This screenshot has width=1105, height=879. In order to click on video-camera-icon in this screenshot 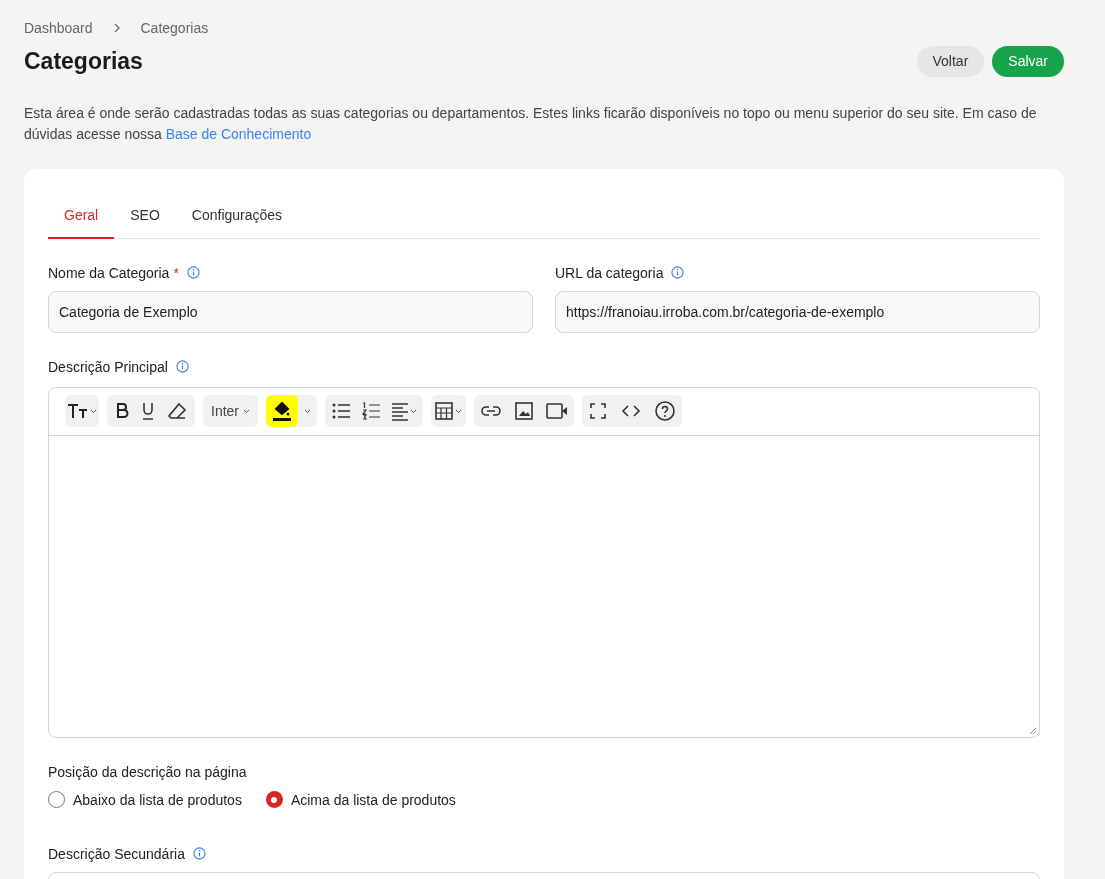, I will do `click(557, 411)`.